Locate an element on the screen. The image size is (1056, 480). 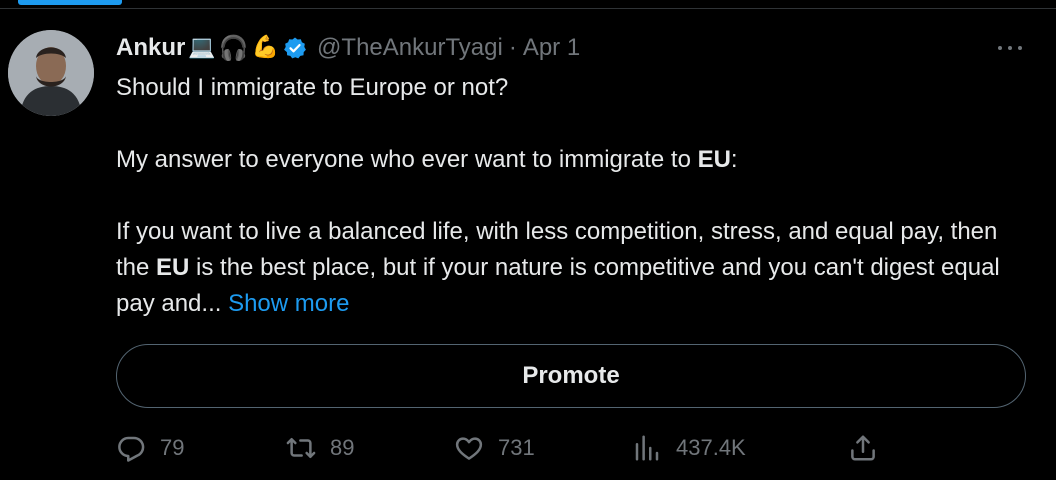
retweet-icon is located at coordinates (301, 448).